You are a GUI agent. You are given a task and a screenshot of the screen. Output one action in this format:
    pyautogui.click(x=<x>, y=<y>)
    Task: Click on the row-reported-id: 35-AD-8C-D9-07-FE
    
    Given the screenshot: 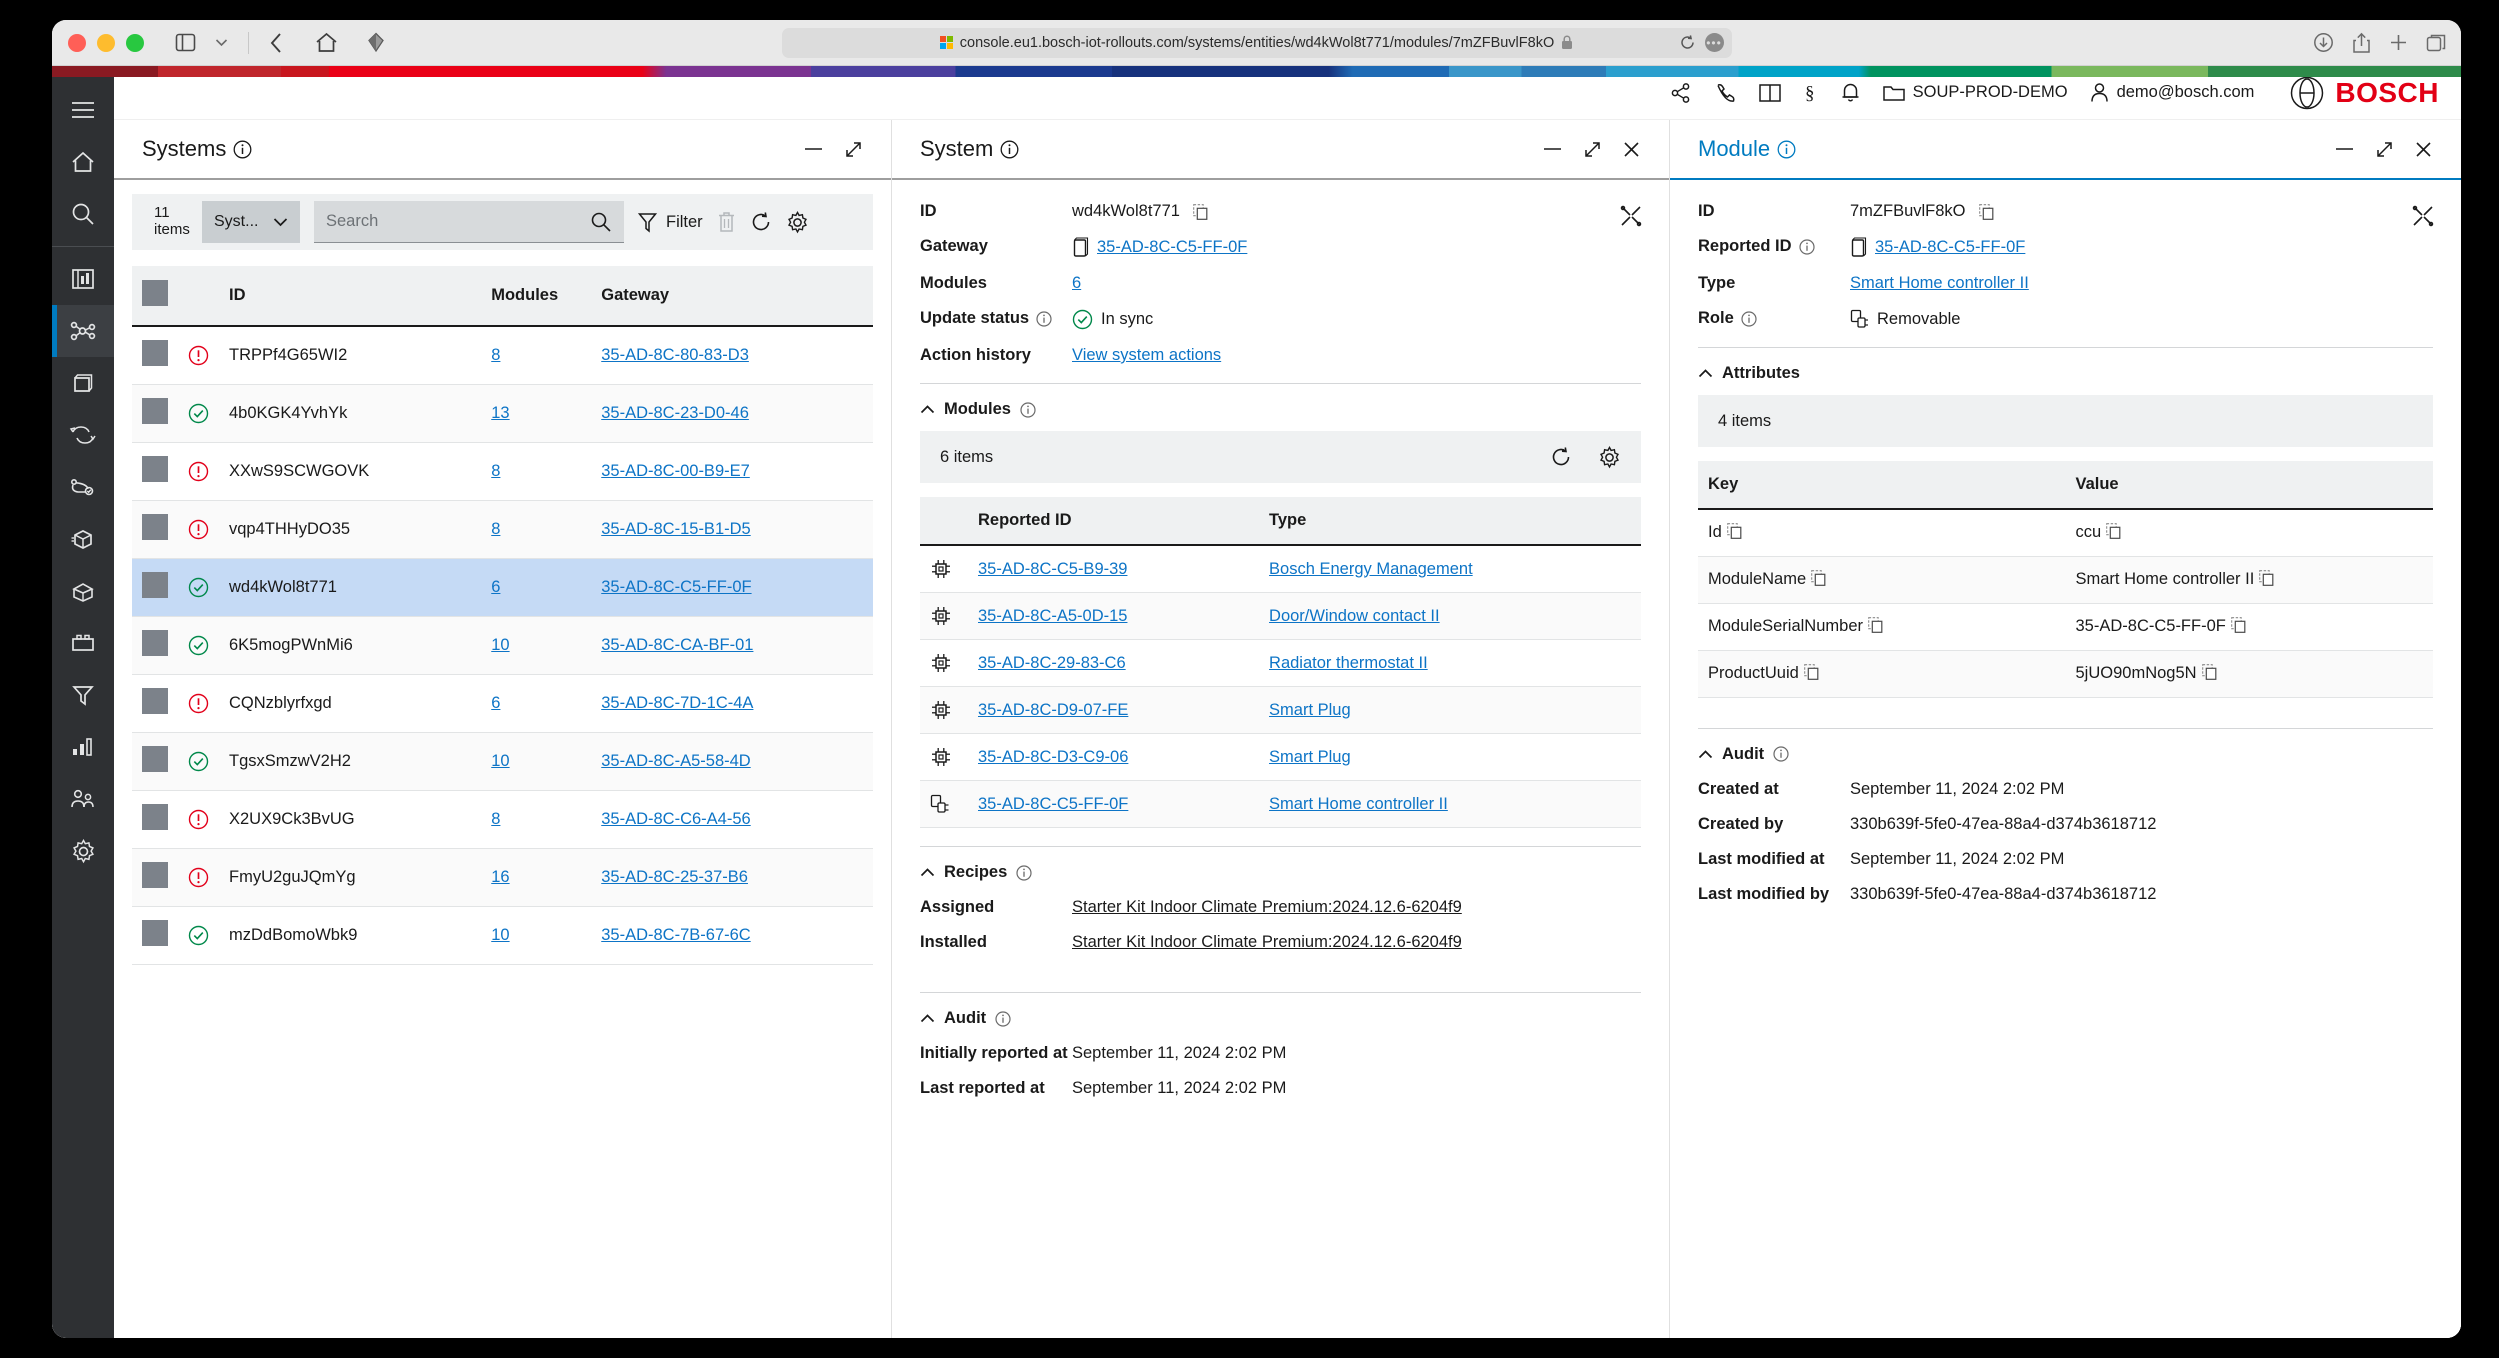 What is the action you would take?
    pyautogui.click(x=1114, y=710)
    